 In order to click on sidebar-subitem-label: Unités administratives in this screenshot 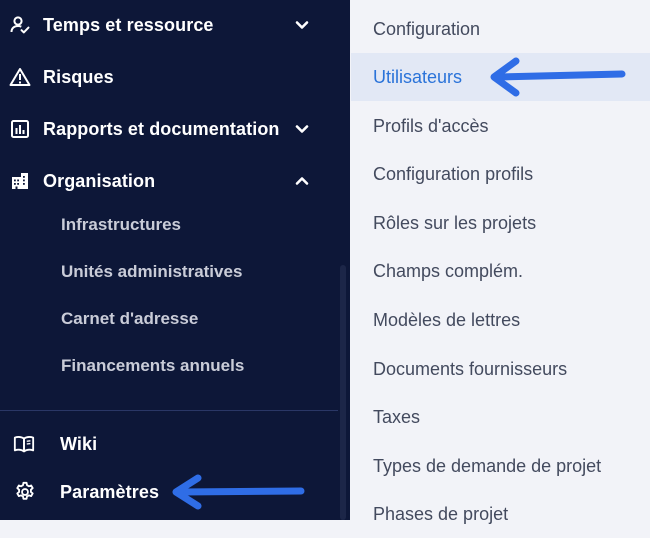, I will do `click(152, 271)`.